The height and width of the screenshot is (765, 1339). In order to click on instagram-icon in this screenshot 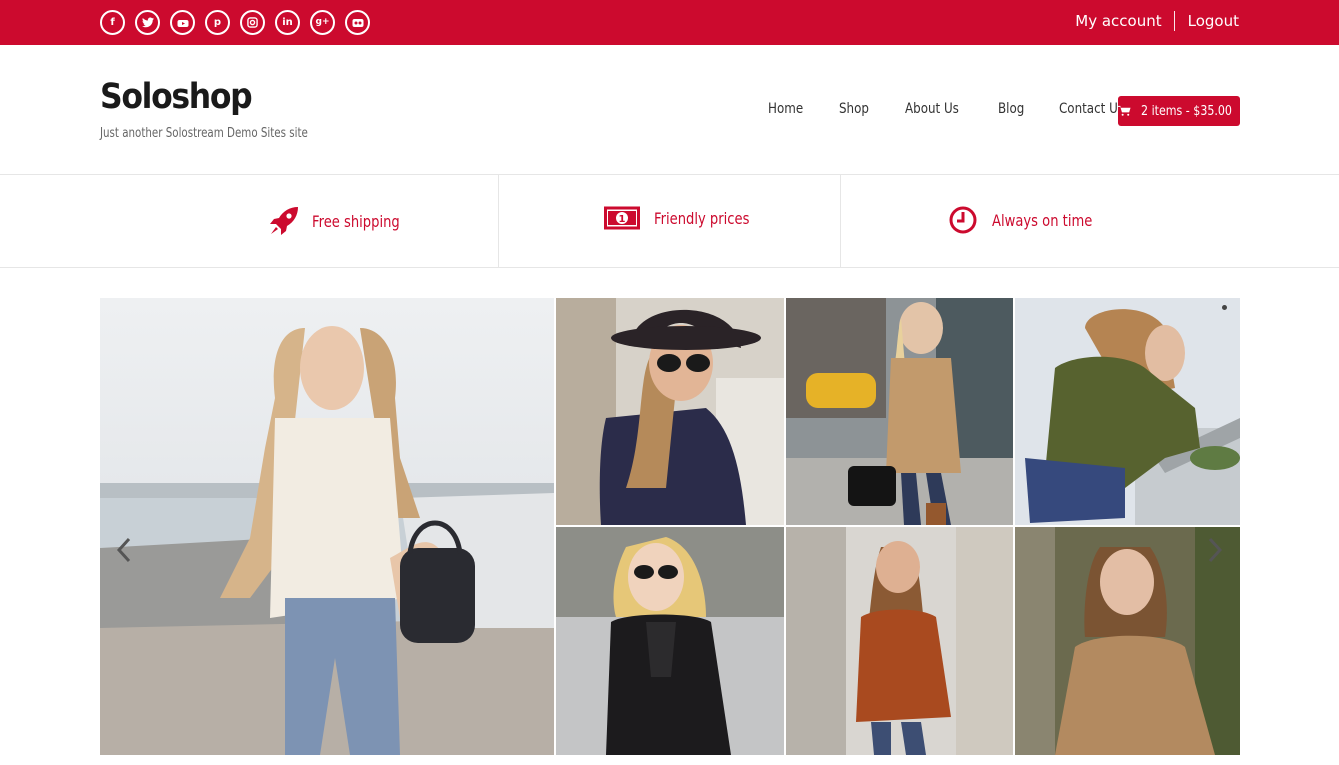, I will do `click(252, 22)`.